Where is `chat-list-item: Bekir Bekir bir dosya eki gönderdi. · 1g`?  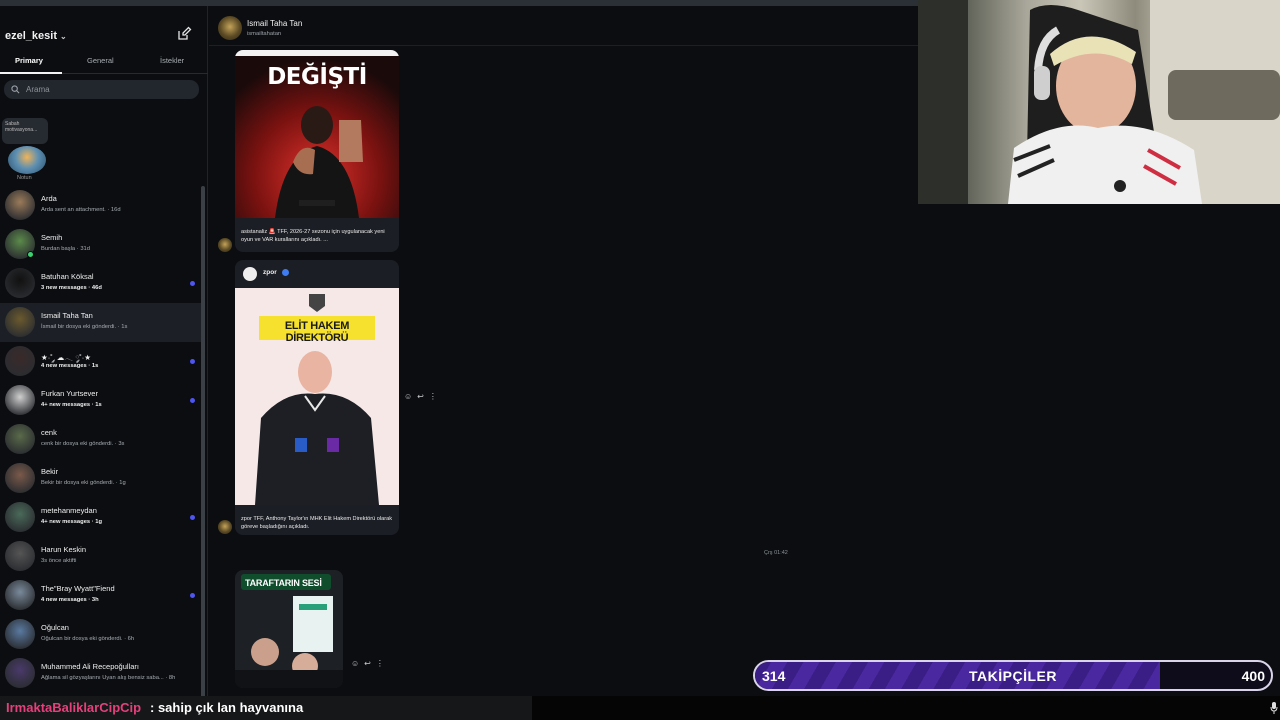 chat-list-item: Bekir Bekir bir dosya eki gönderdi. · 1g is located at coordinates (102, 478).